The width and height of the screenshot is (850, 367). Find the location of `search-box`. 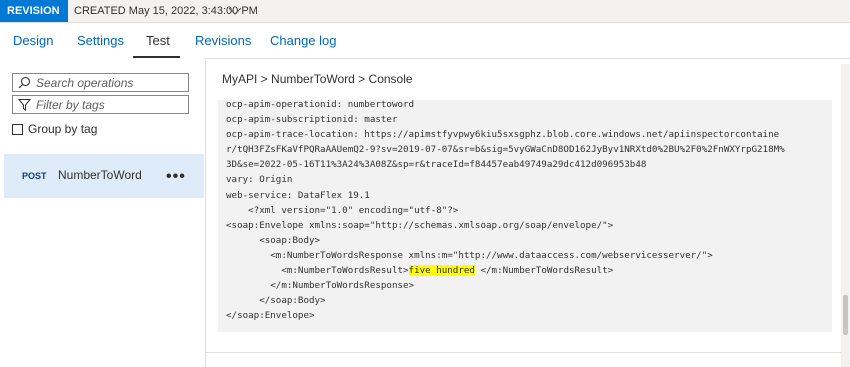

search-box is located at coordinates (100, 82).